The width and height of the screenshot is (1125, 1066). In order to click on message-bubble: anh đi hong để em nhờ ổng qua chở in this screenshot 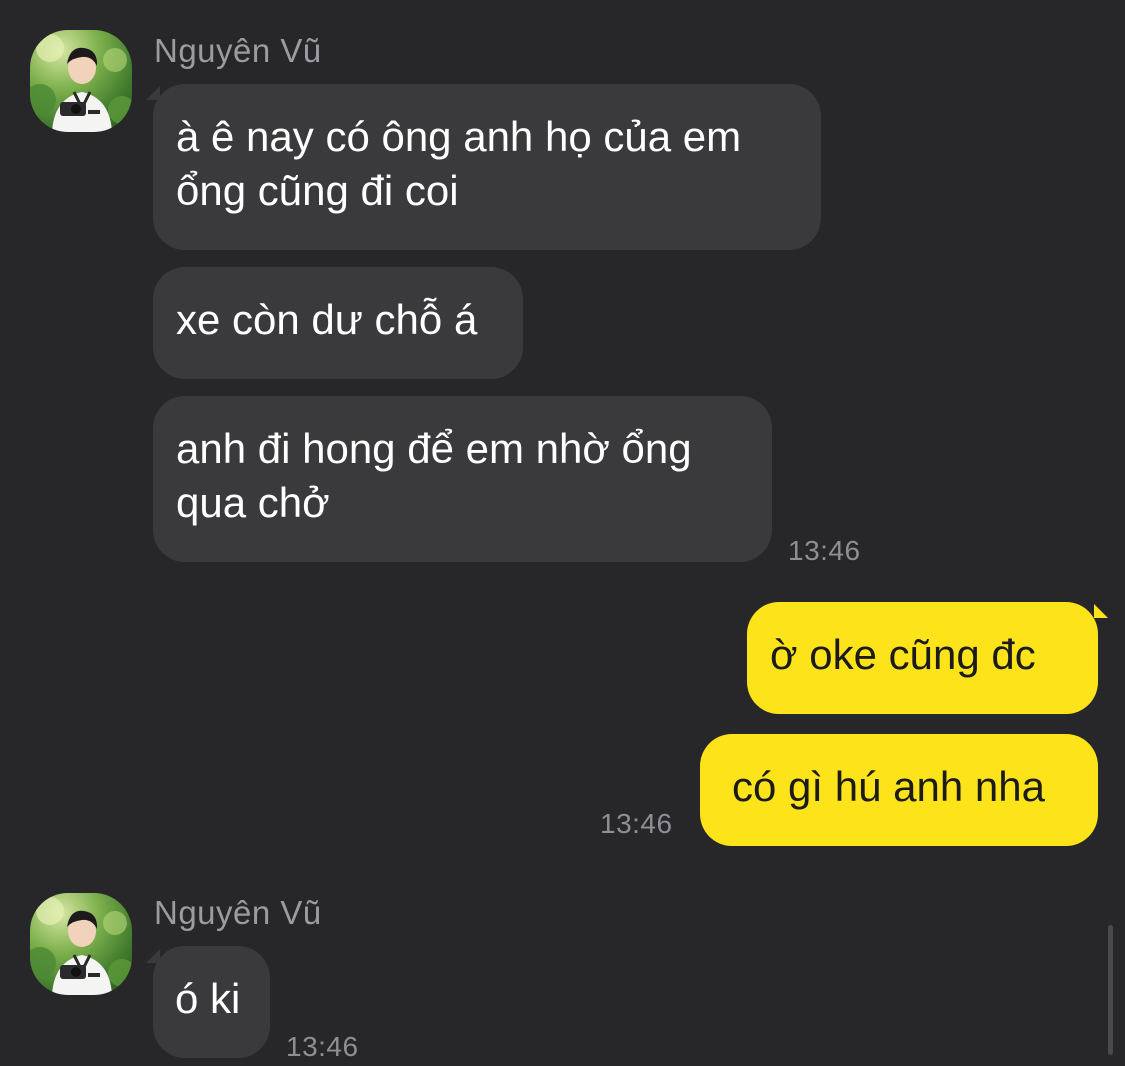, I will do `click(462, 479)`.